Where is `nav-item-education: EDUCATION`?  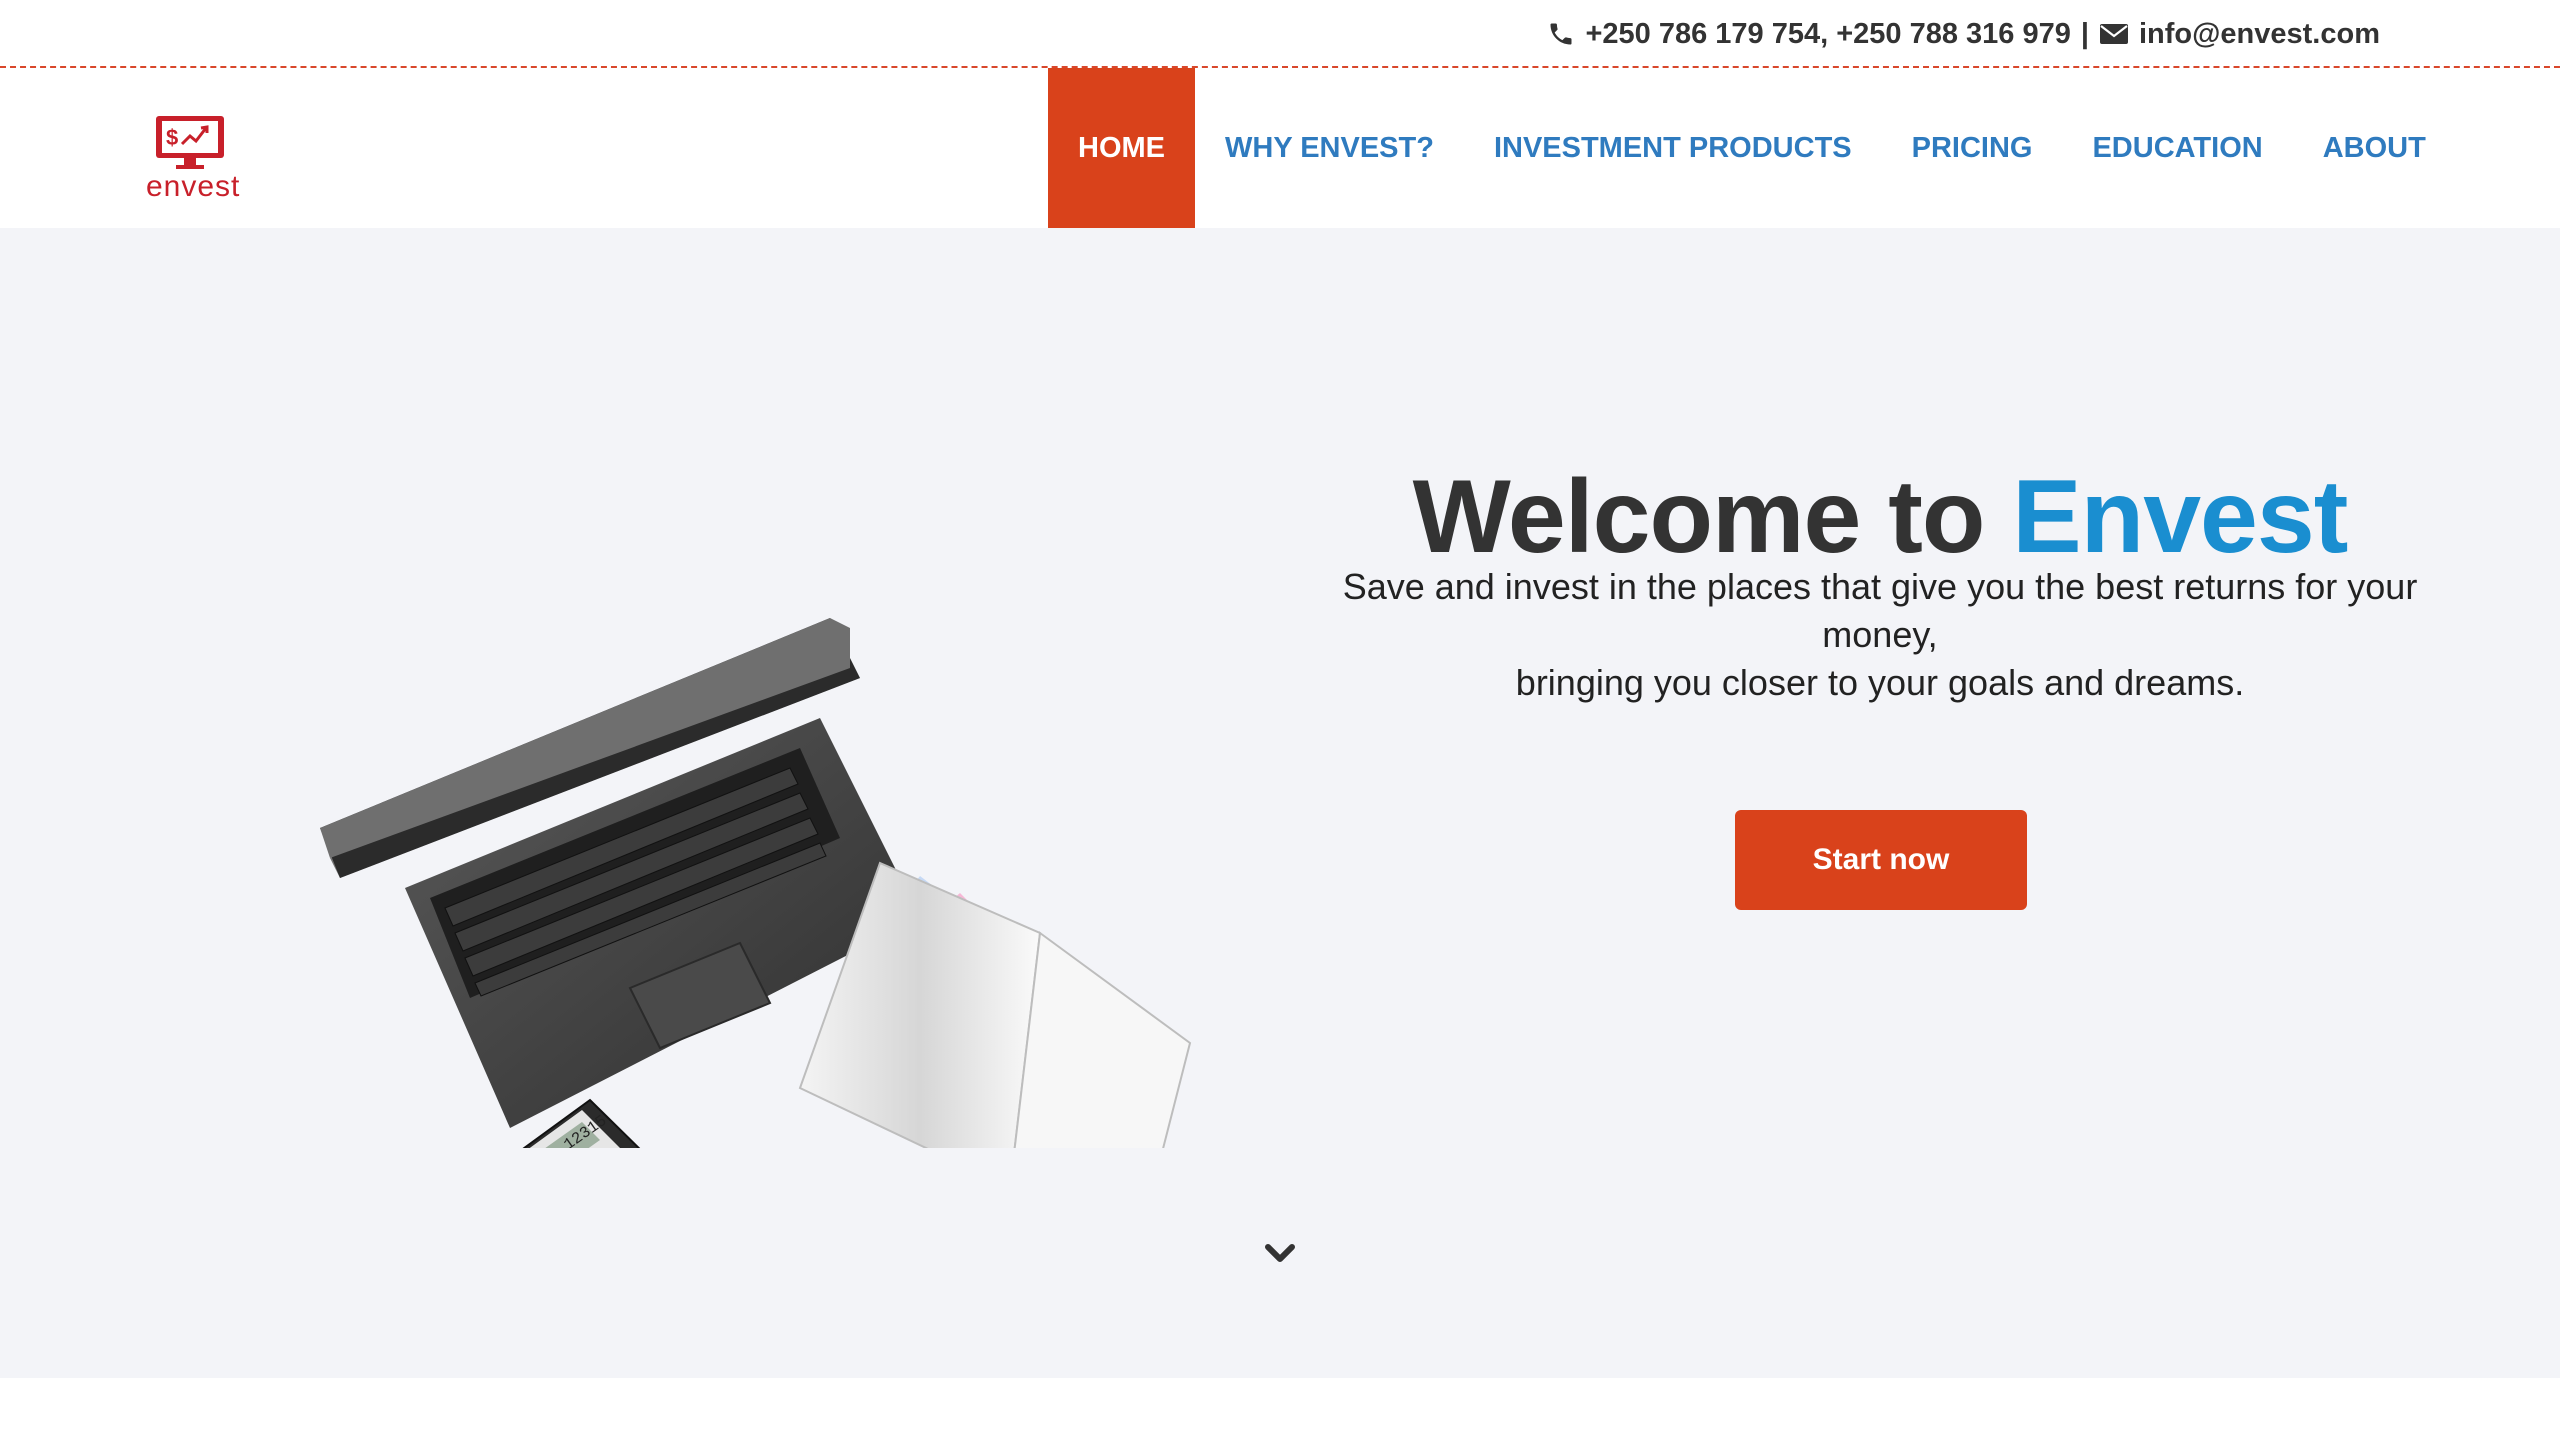
nav-item-education: EDUCATION is located at coordinates (2177, 148).